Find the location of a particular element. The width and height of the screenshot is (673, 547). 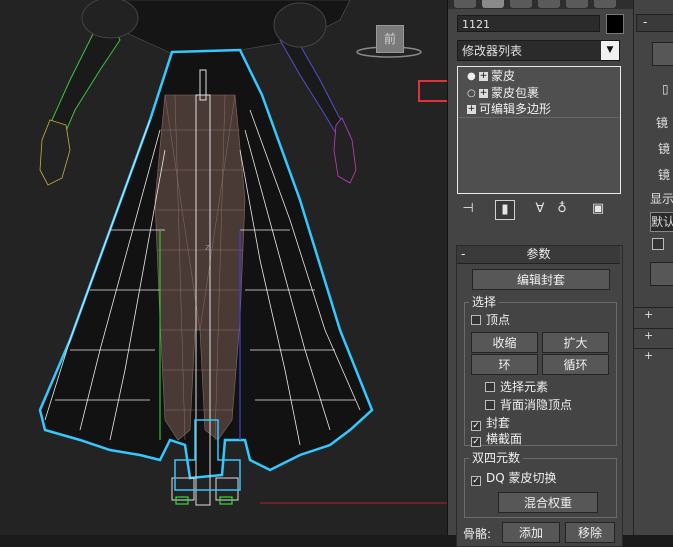

cross-section-label: 横截面 is located at coordinates (504, 439).